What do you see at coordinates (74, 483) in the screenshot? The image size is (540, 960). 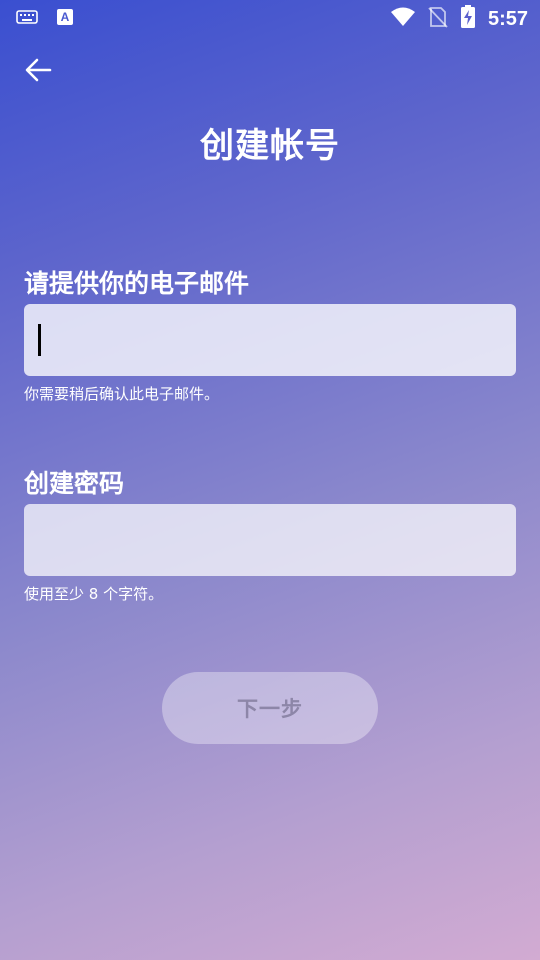 I see `password-label: 创建密码` at bounding box center [74, 483].